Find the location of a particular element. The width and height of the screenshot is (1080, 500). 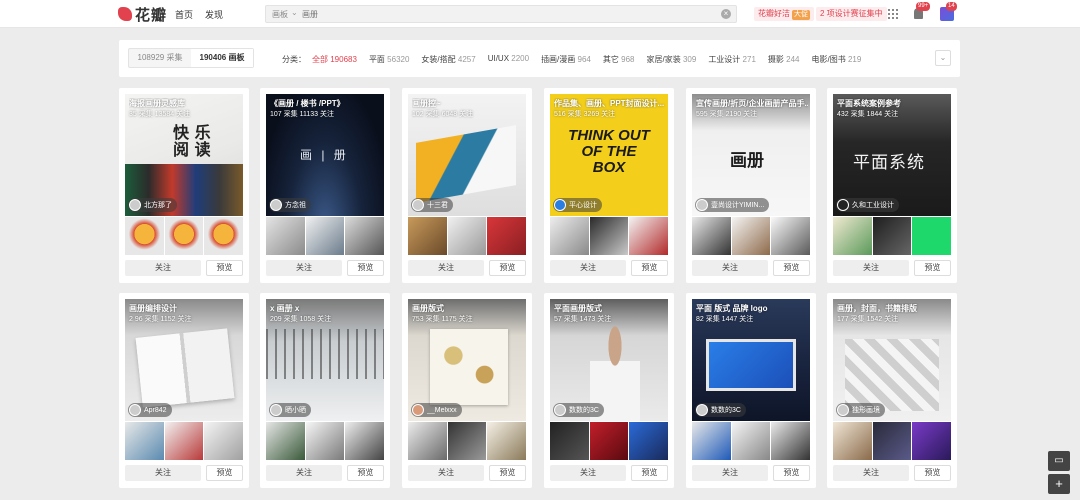

board-card: 画册编排设计 2 96 采集 1152 关注 Apr842 关注 预览 is located at coordinates (184, 390).